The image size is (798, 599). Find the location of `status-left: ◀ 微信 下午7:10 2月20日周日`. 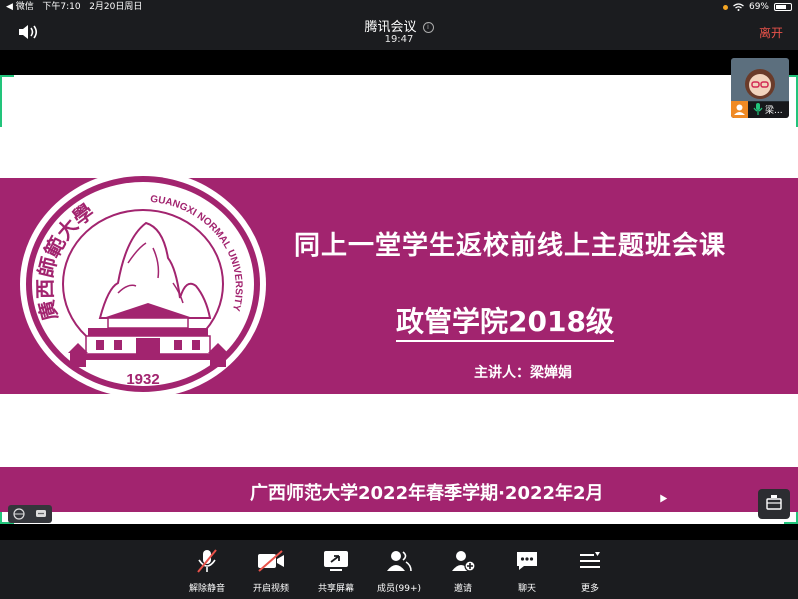

status-left: ◀ 微信 下午7:10 2月20日周日 is located at coordinates (74, 7).